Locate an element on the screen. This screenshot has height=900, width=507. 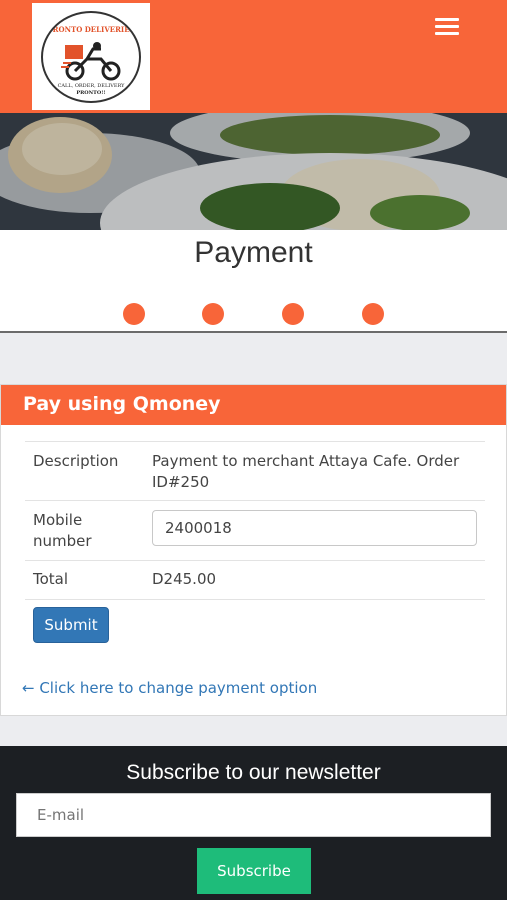
table-bottom-divider is located at coordinates (255, 599).